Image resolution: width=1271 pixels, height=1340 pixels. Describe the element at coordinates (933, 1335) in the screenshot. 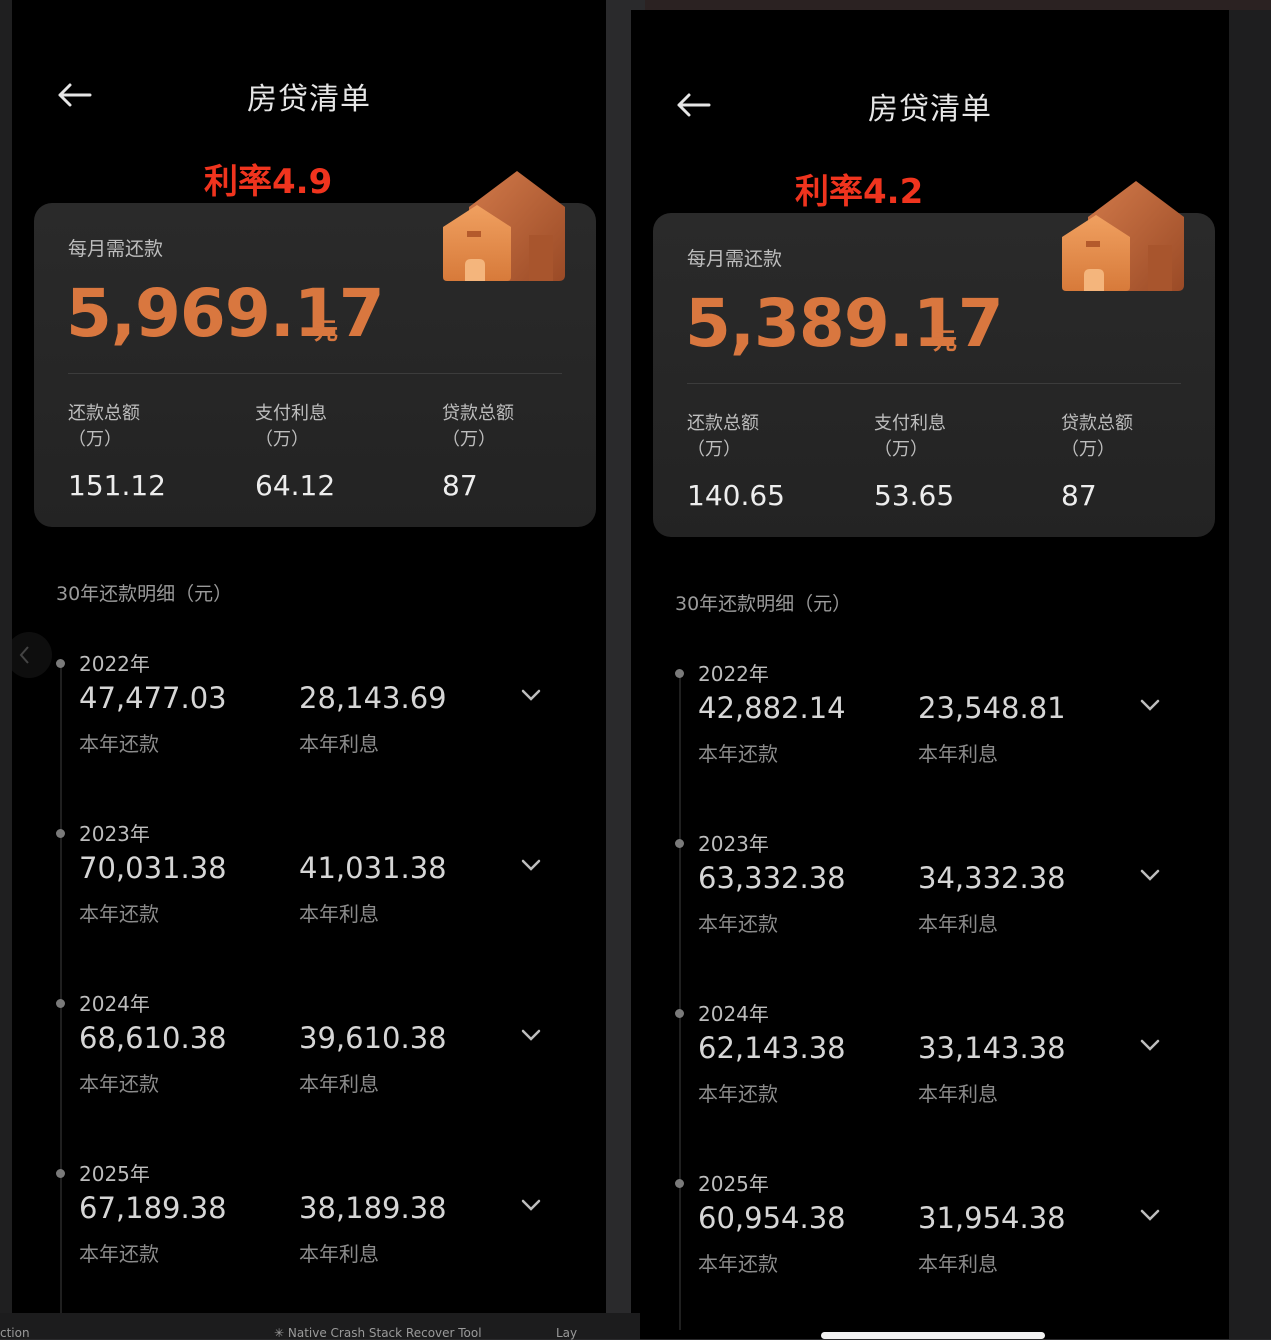

I see `home-indicator` at that location.